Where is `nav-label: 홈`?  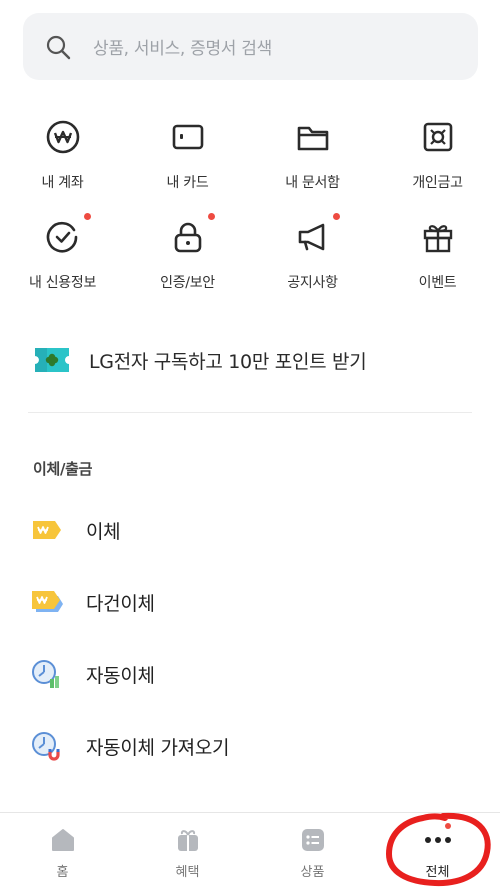 nav-label: 홈 is located at coordinates (62, 872).